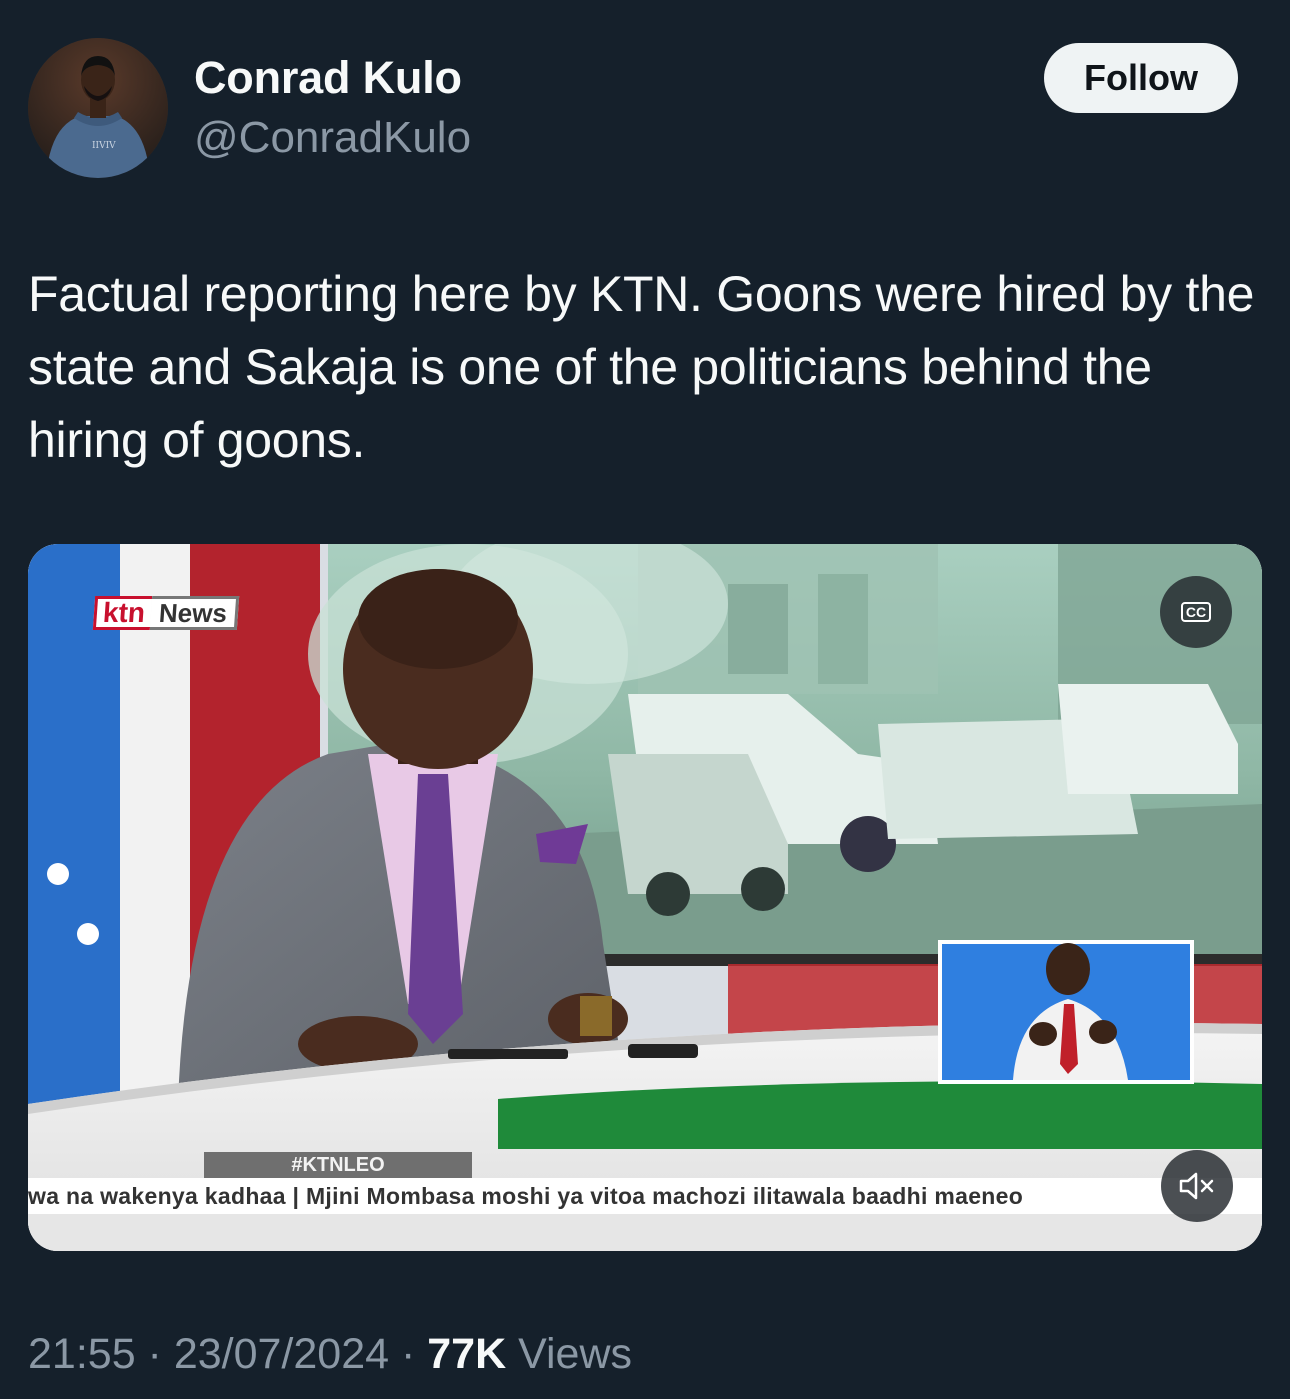 Image resolution: width=1290 pixels, height=1399 pixels. I want to click on ktn-logo-news: News, so click(194, 613).